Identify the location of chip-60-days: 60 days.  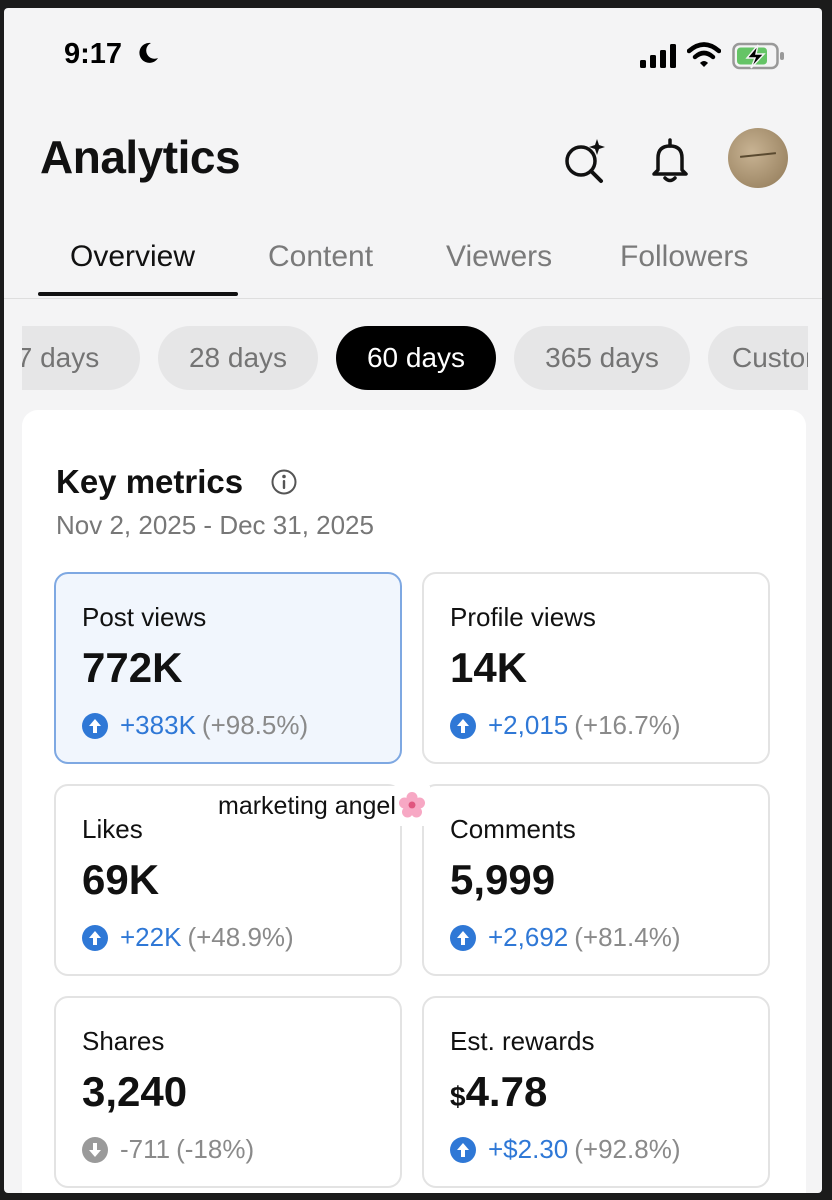
(416, 358).